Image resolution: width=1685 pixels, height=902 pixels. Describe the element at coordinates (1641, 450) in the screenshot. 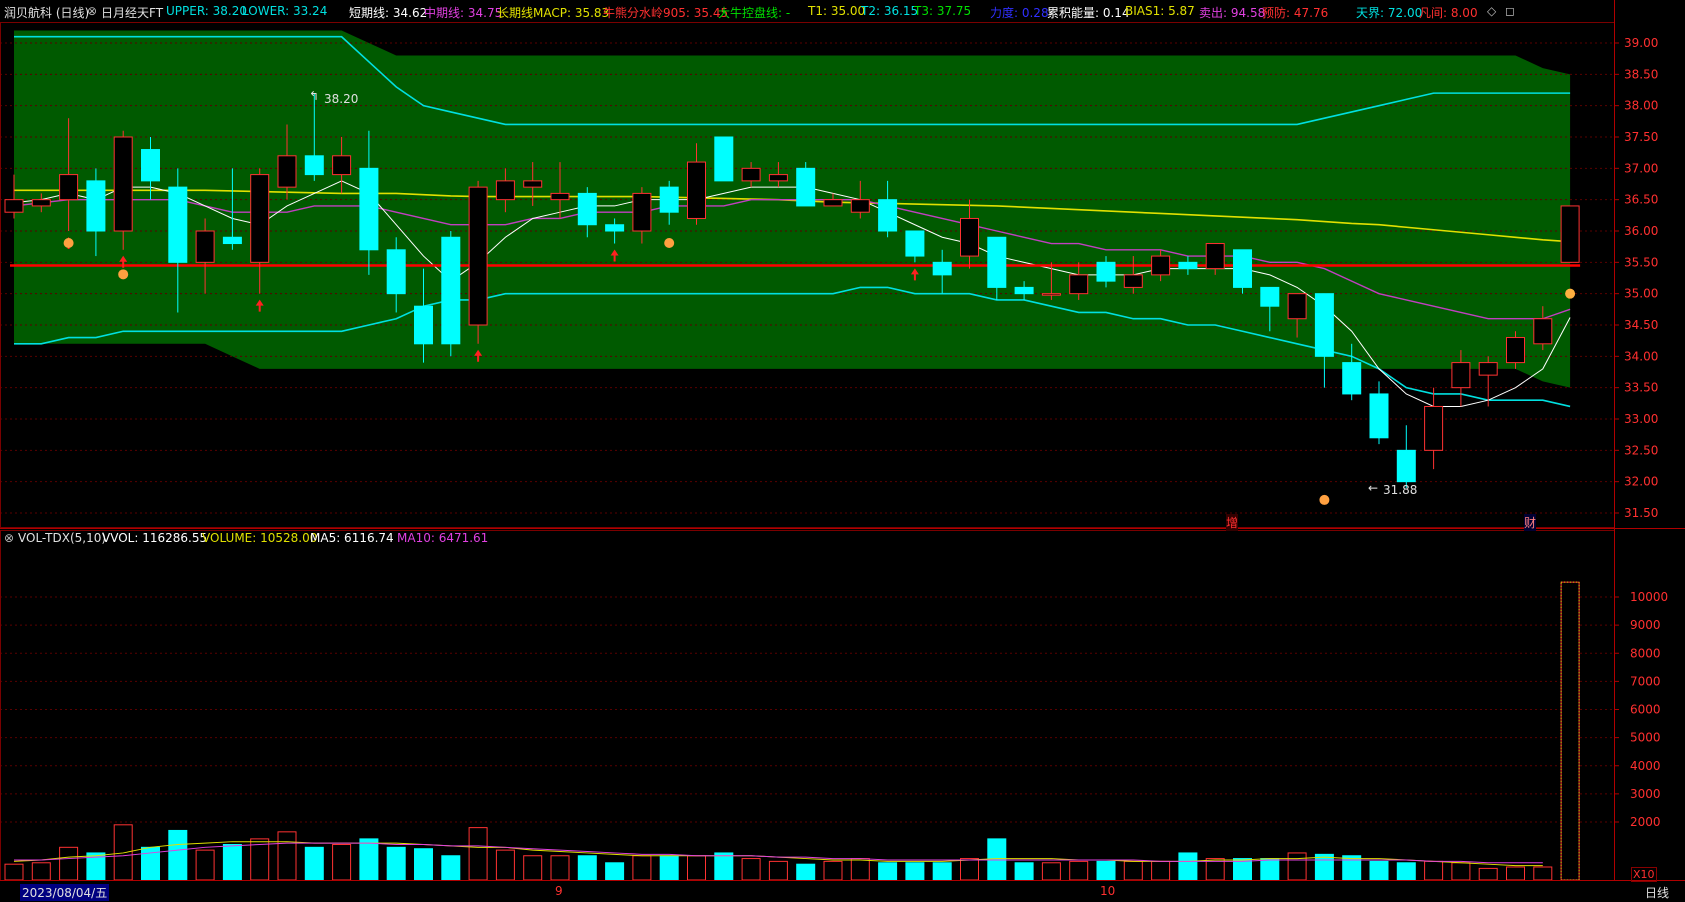

I see `price-tick-label: 32.50` at that location.